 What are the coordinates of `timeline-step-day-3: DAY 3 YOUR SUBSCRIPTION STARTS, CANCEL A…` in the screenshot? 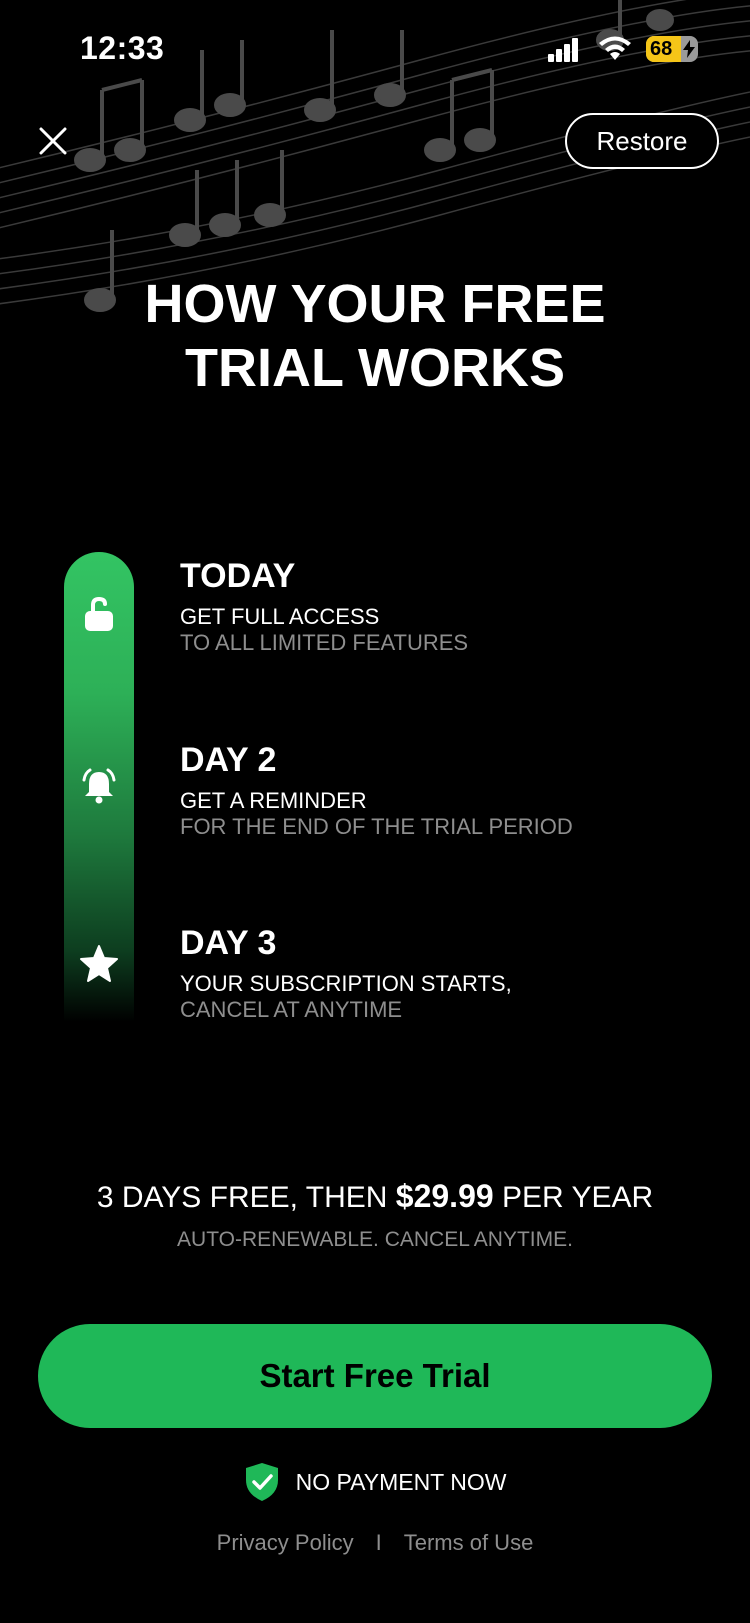 It's located at (450, 973).